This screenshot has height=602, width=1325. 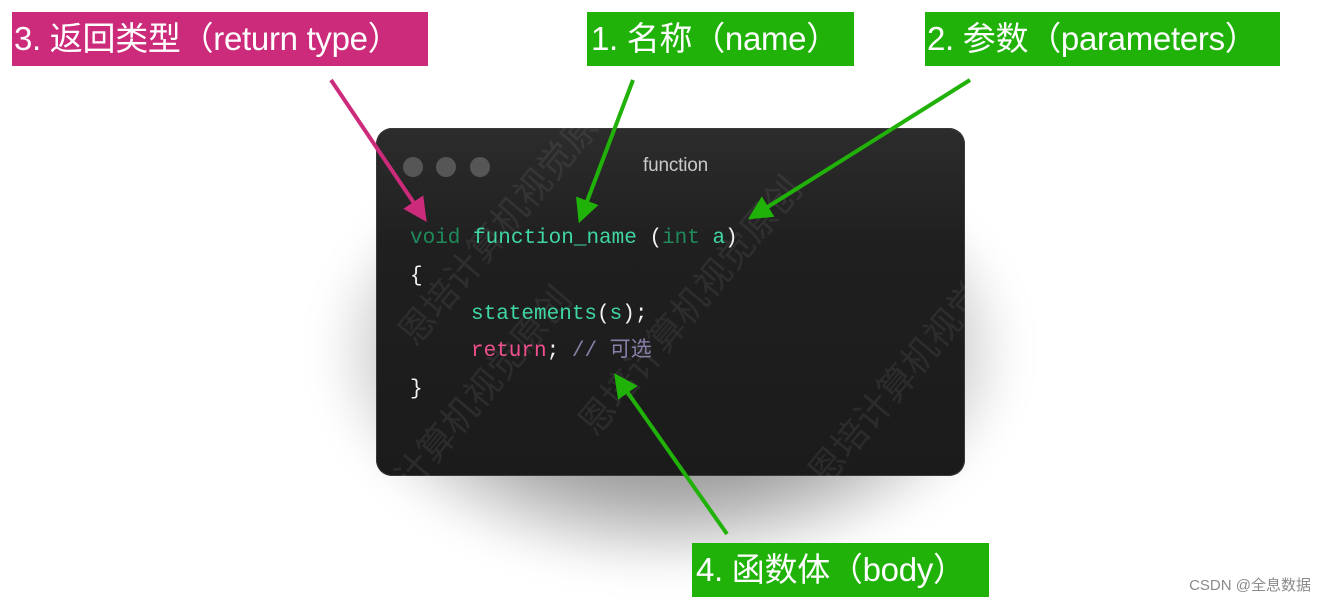 I want to click on label-return-type: 3. 返回类型（return type）, so click(x=220, y=39).